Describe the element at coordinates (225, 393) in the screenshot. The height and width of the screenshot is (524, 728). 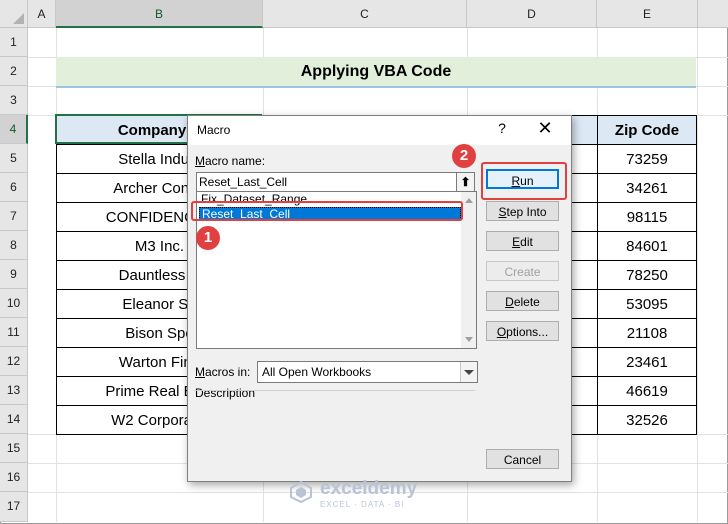
I see `description-label: Description` at that location.